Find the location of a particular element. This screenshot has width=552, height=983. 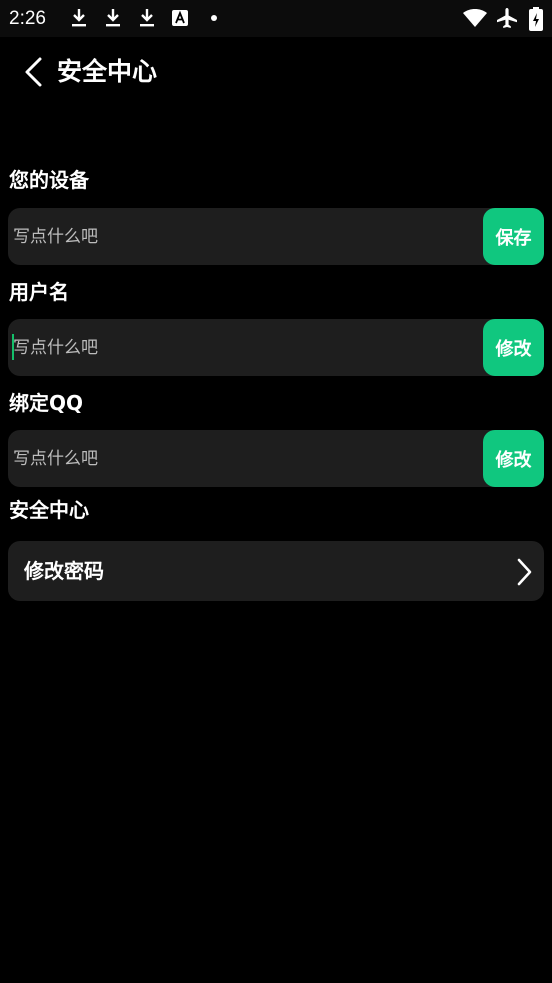

dot-icon is located at coordinates (214, 18).